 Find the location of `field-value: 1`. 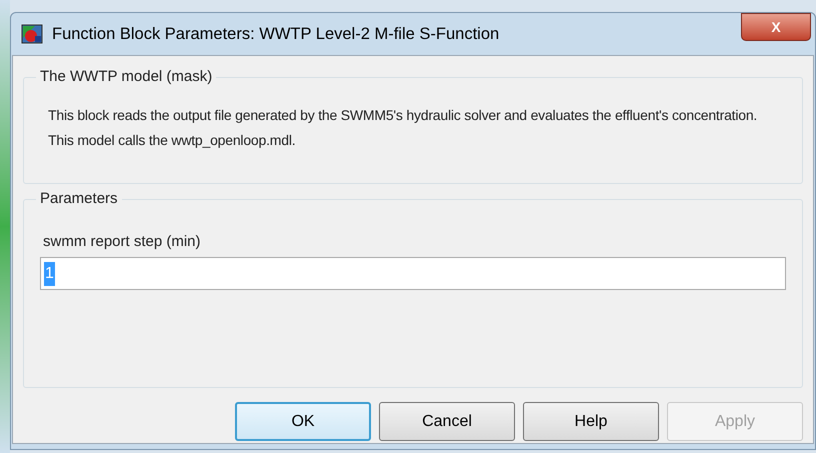

field-value: 1 is located at coordinates (49, 274).